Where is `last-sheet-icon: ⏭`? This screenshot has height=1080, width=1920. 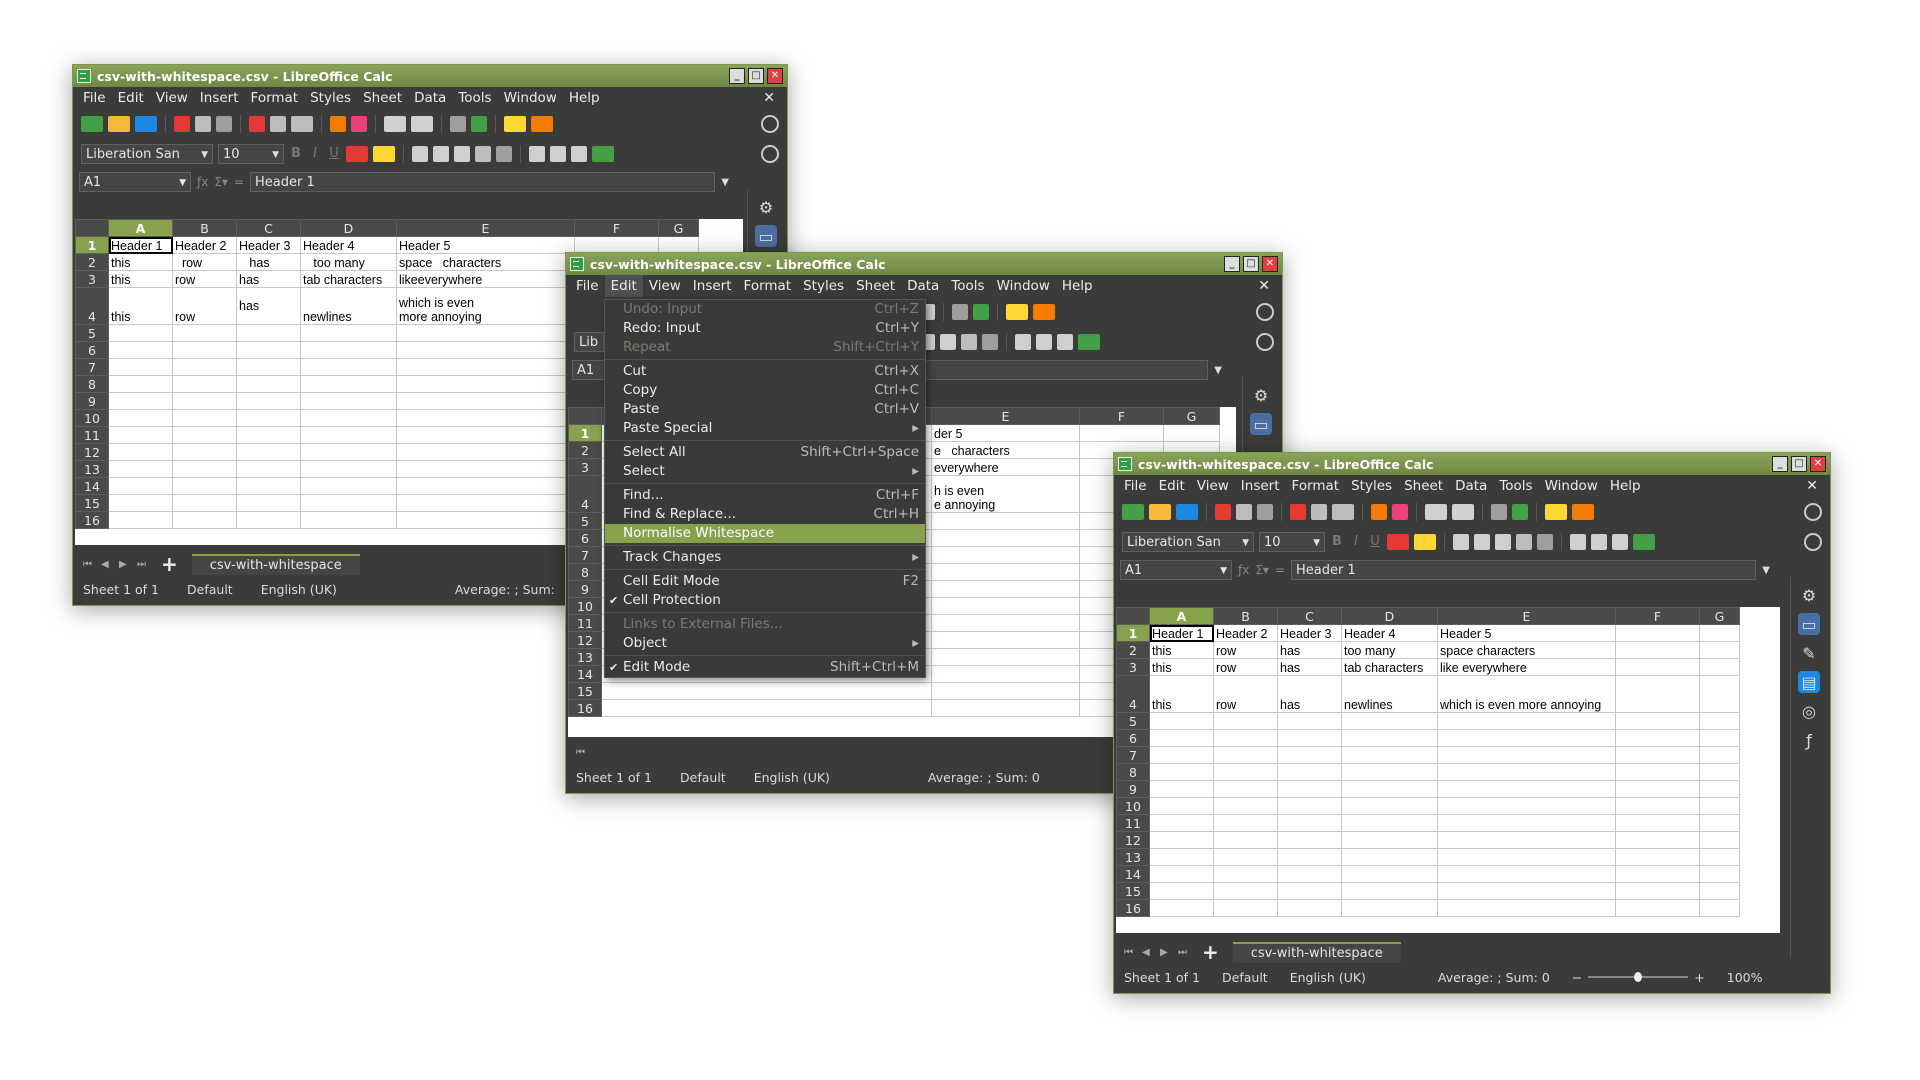
last-sheet-icon: ⏭ is located at coordinates (142, 564).